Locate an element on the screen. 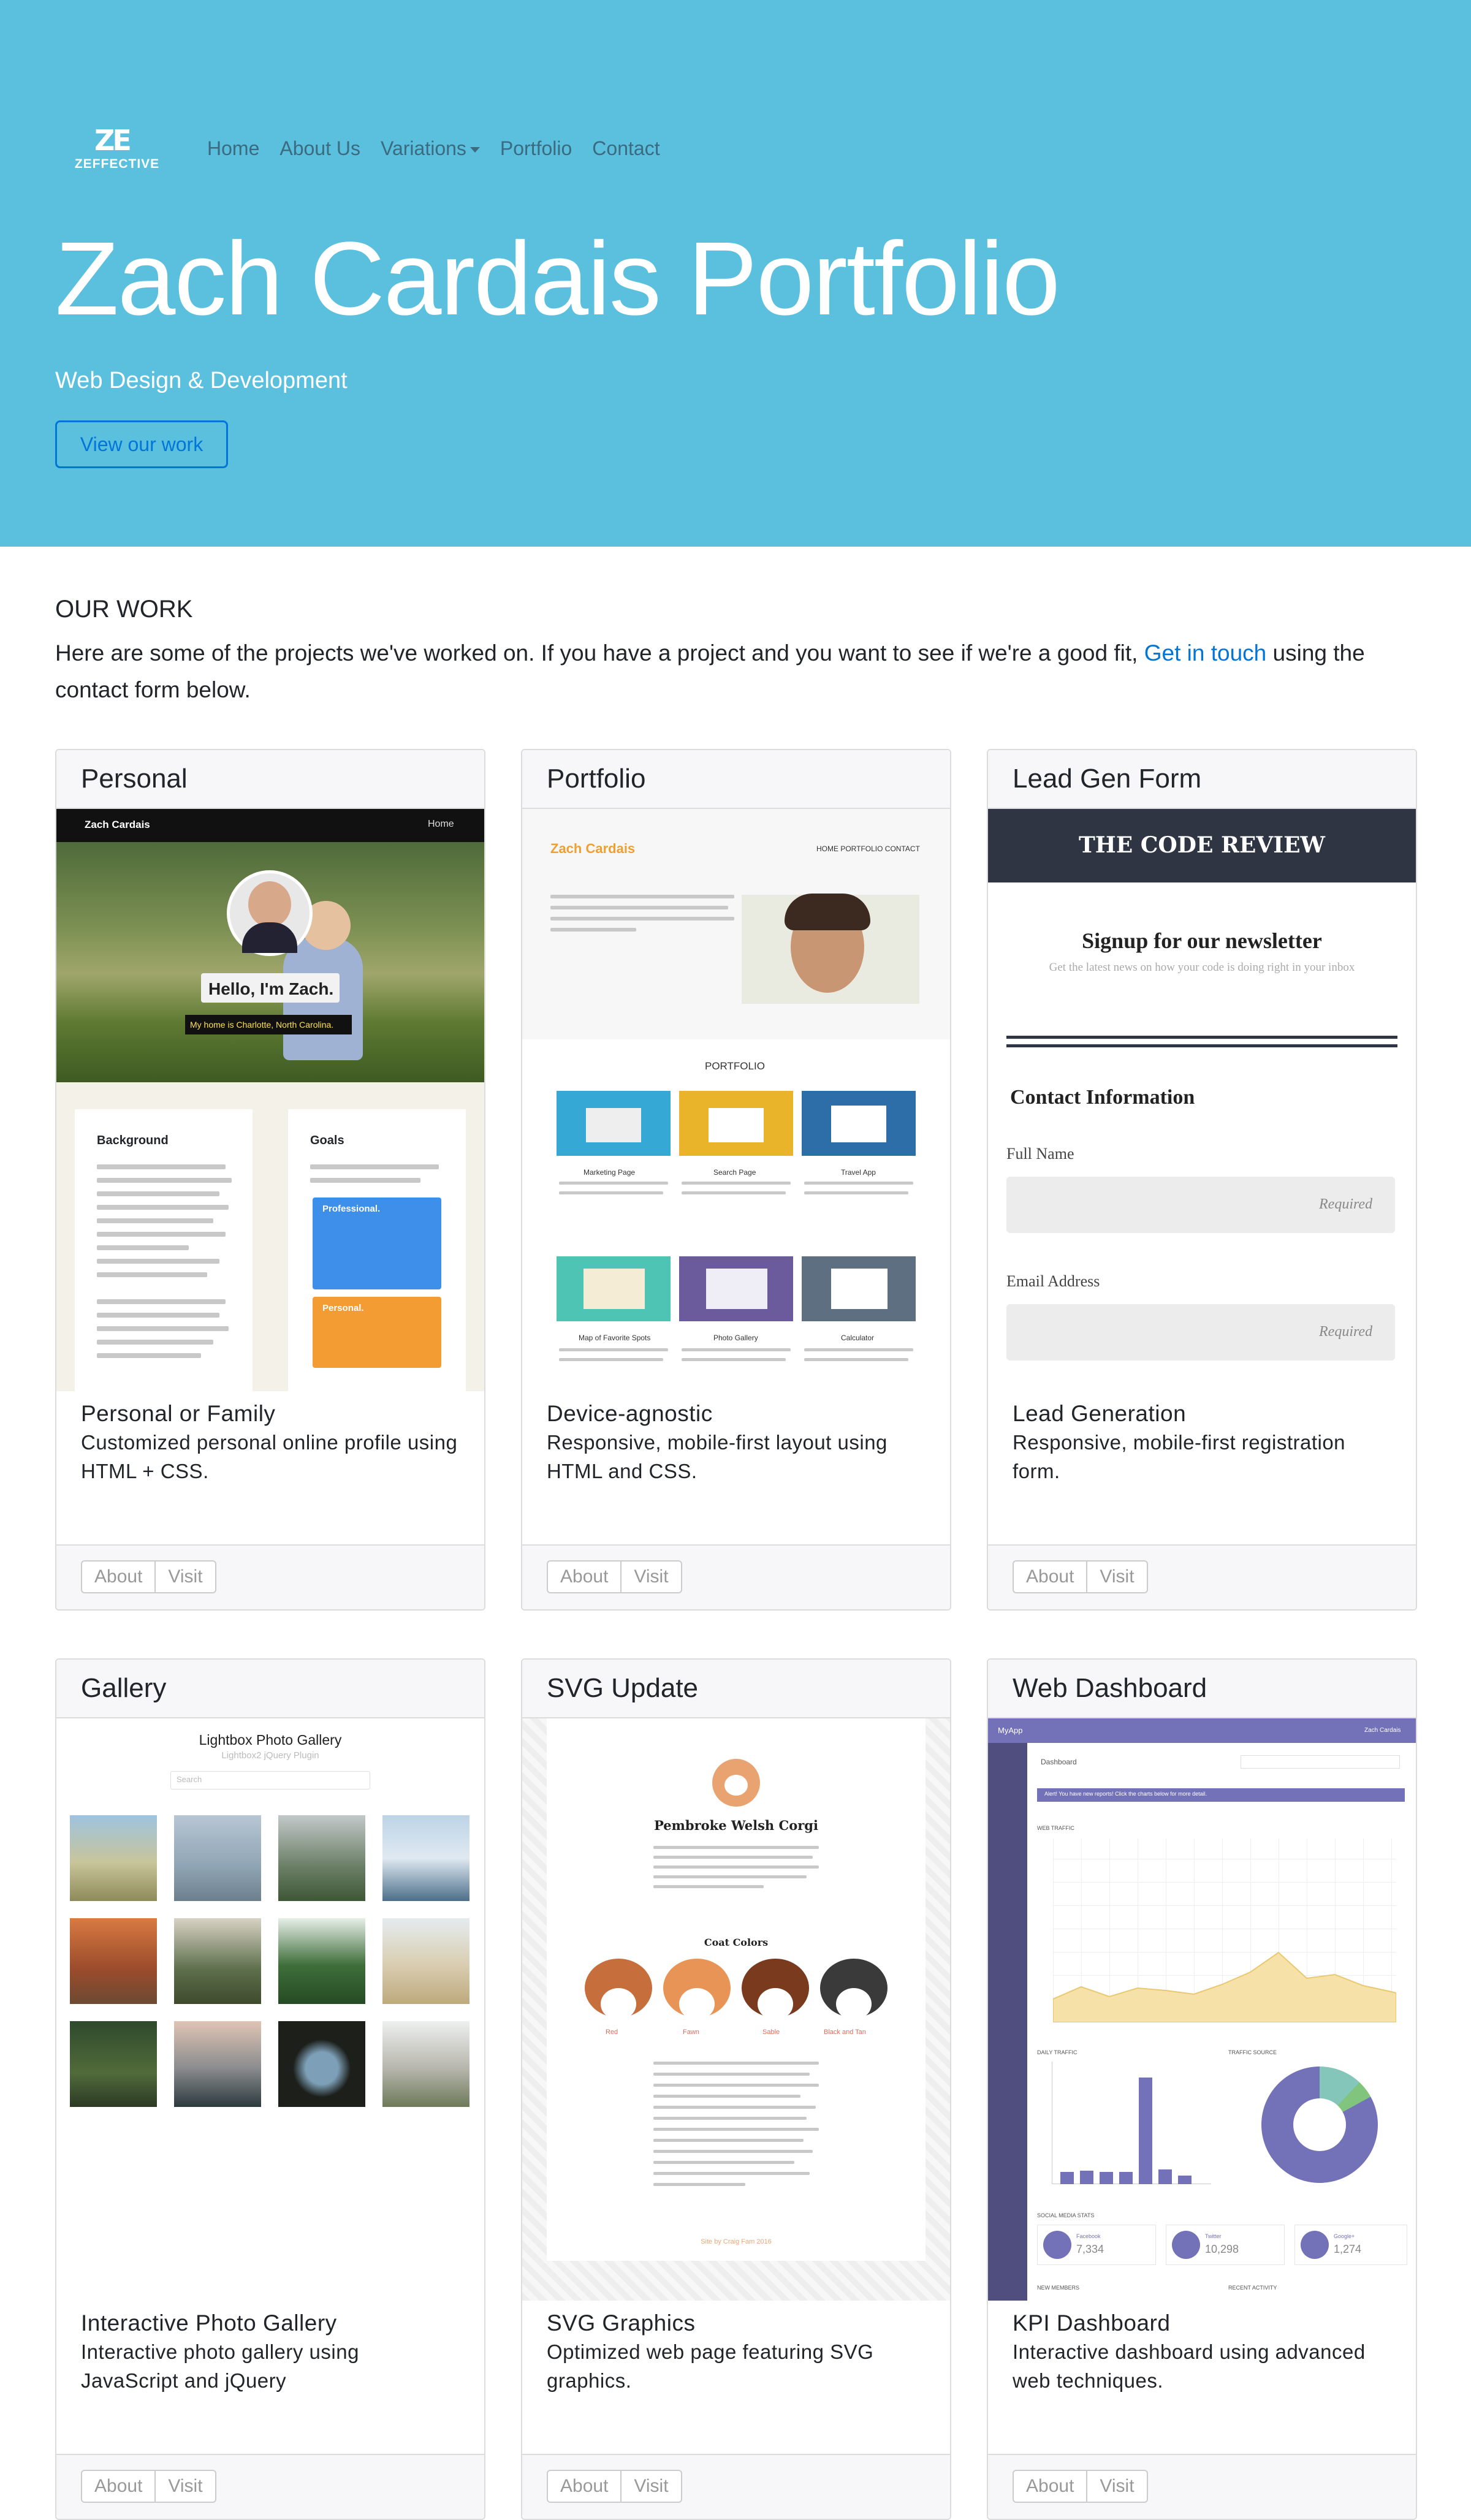 The width and height of the screenshot is (1471, 2520). thumb-professional: Professional. is located at coordinates (351, 1209).